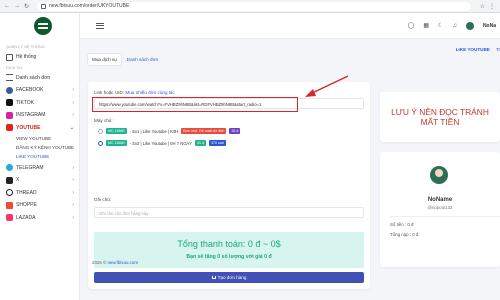 The image size is (500, 300). I want to click on forward-icon: →, so click(17, 6).